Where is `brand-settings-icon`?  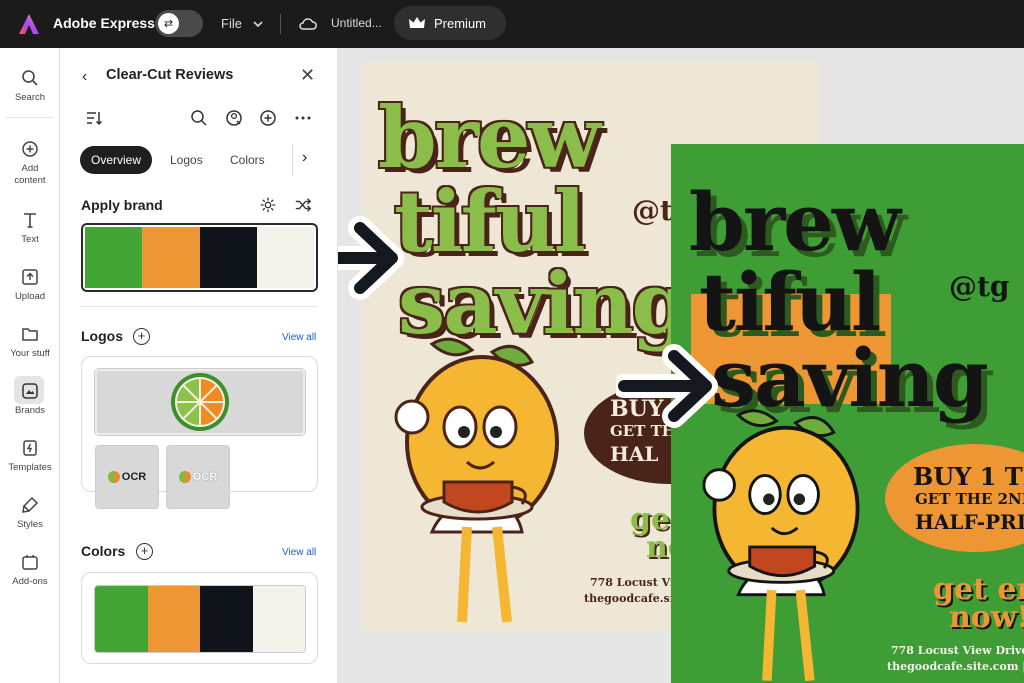 brand-settings-icon is located at coordinates (234, 118).